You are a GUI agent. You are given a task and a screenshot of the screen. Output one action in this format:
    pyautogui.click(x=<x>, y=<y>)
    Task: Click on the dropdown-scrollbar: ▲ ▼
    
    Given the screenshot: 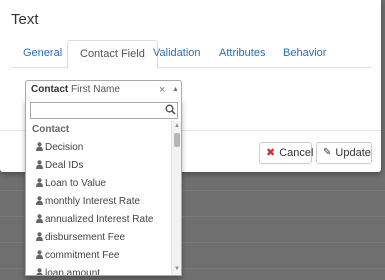 What is the action you would take?
    pyautogui.click(x=176, y=198)
    